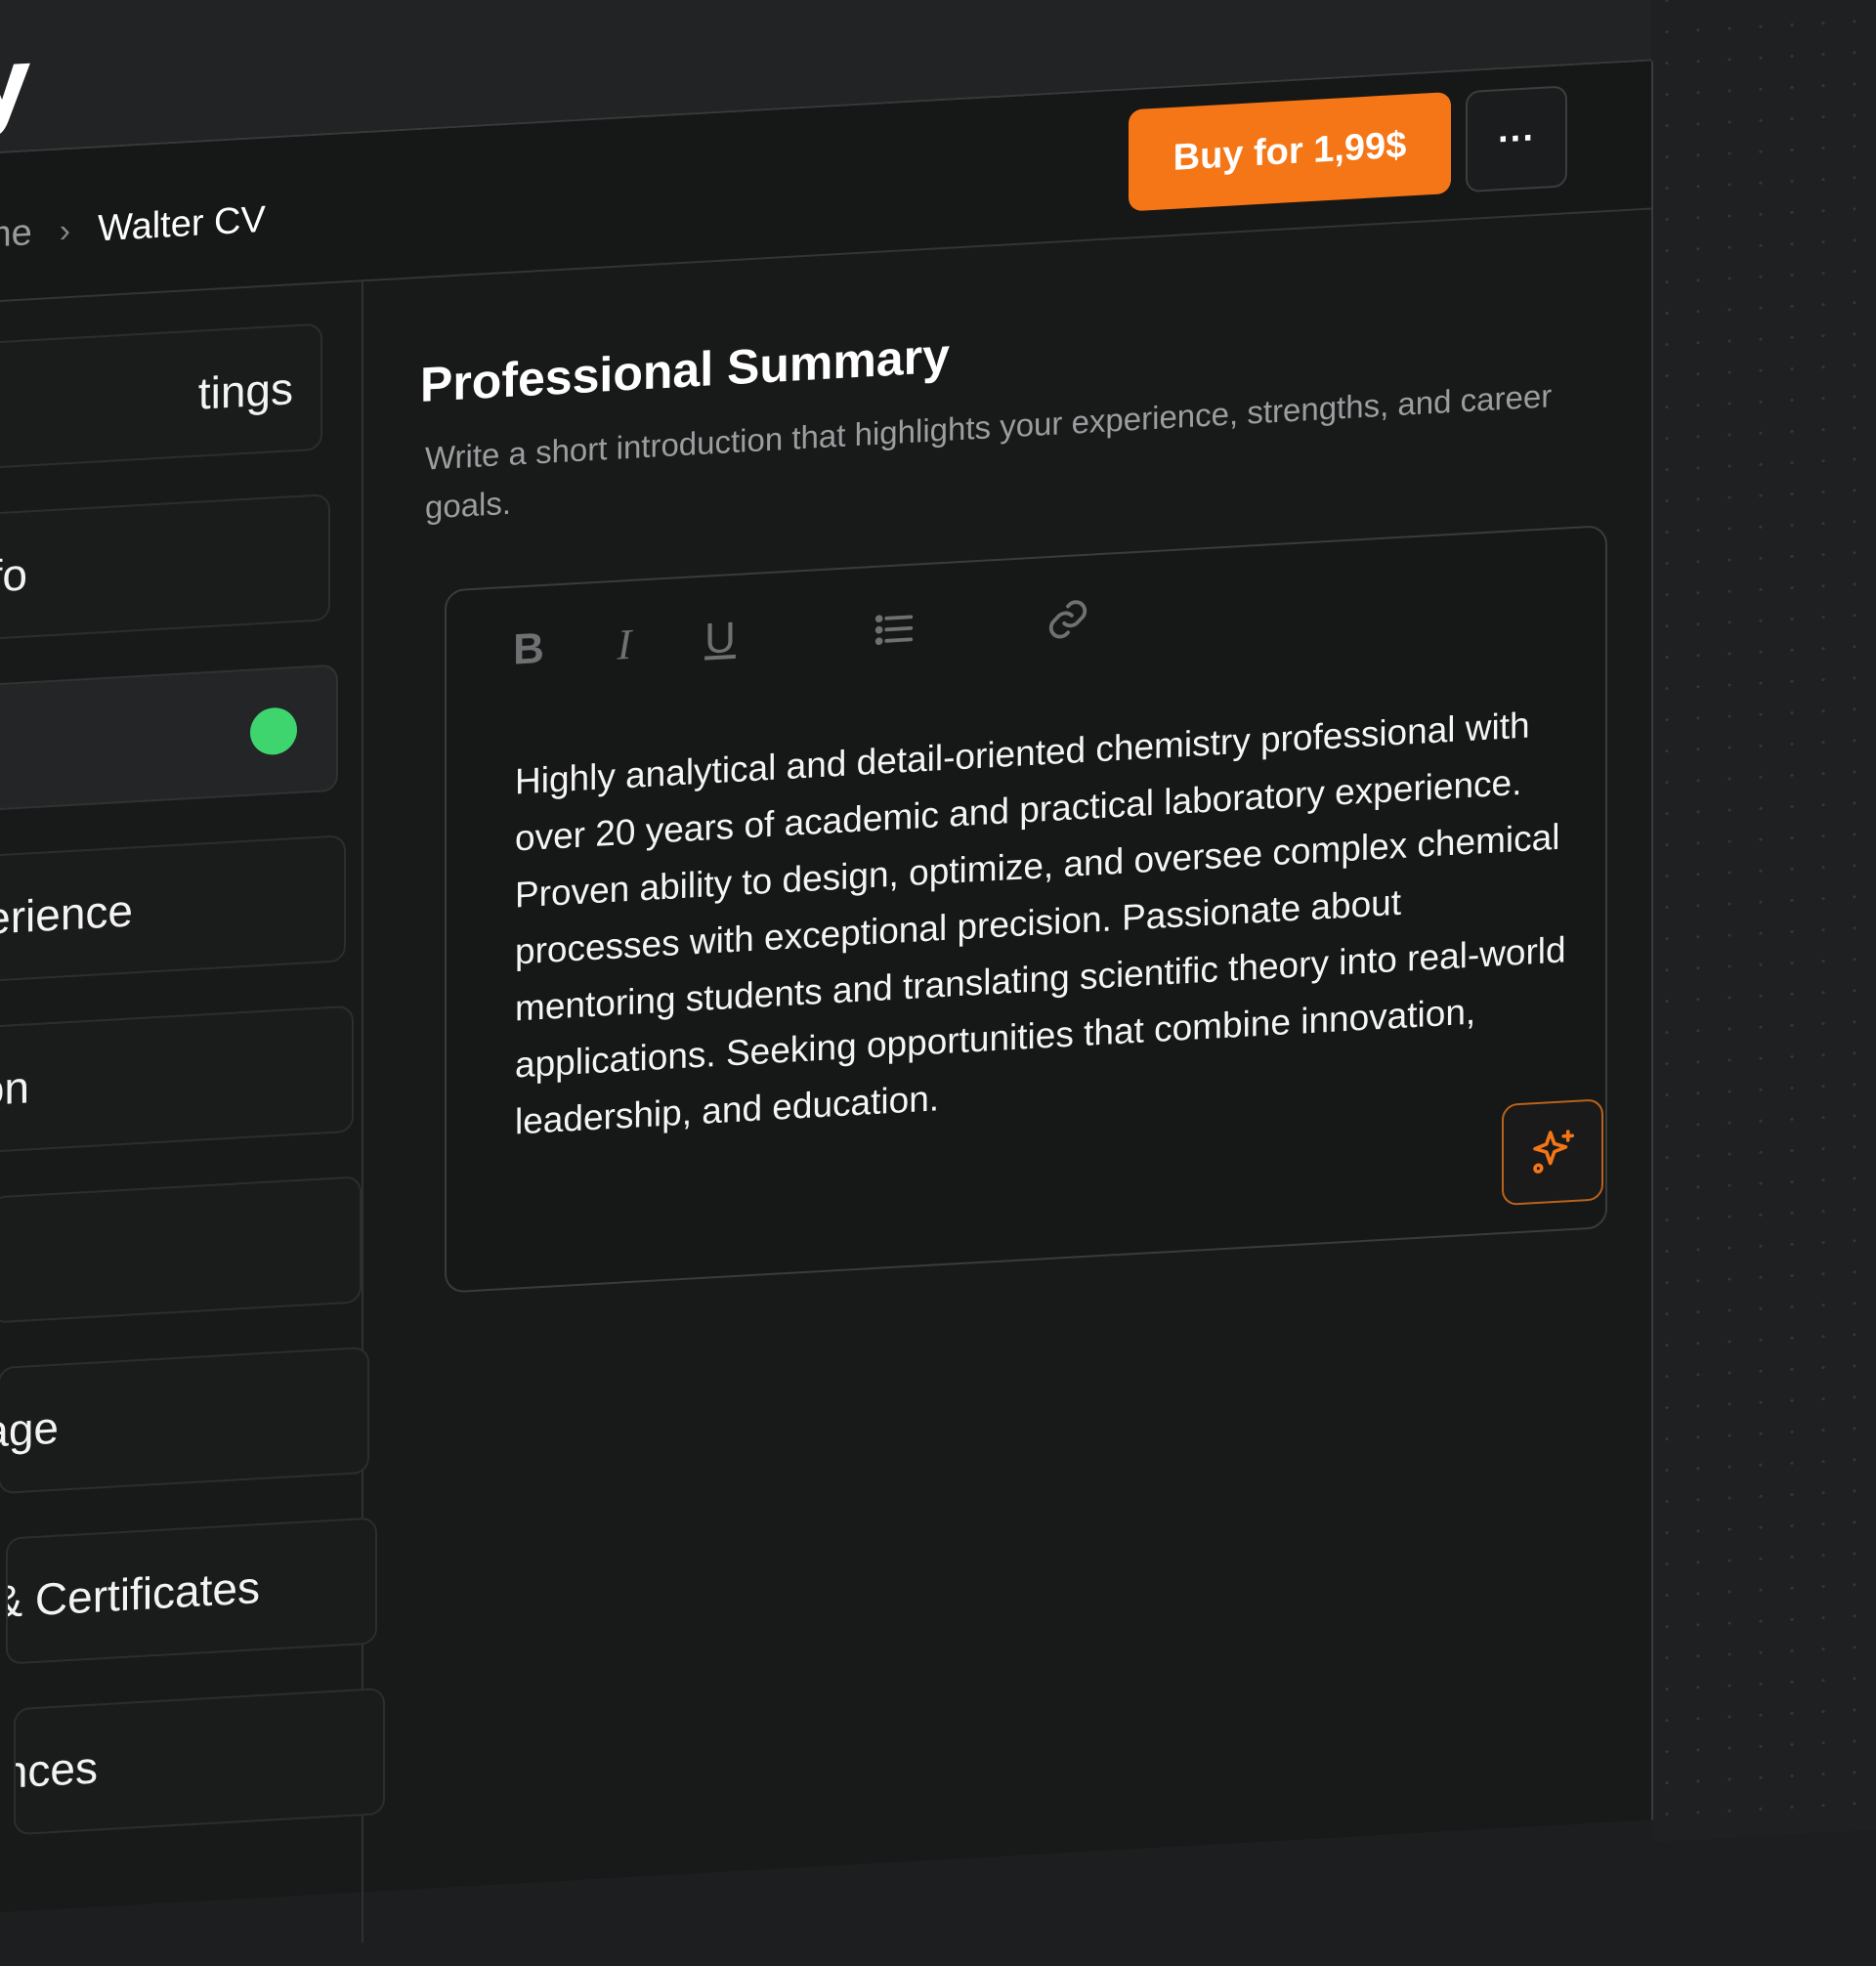 The image size is (1876, 1966). I want to click on sidebar-item-education: on, so click(177, 1079).